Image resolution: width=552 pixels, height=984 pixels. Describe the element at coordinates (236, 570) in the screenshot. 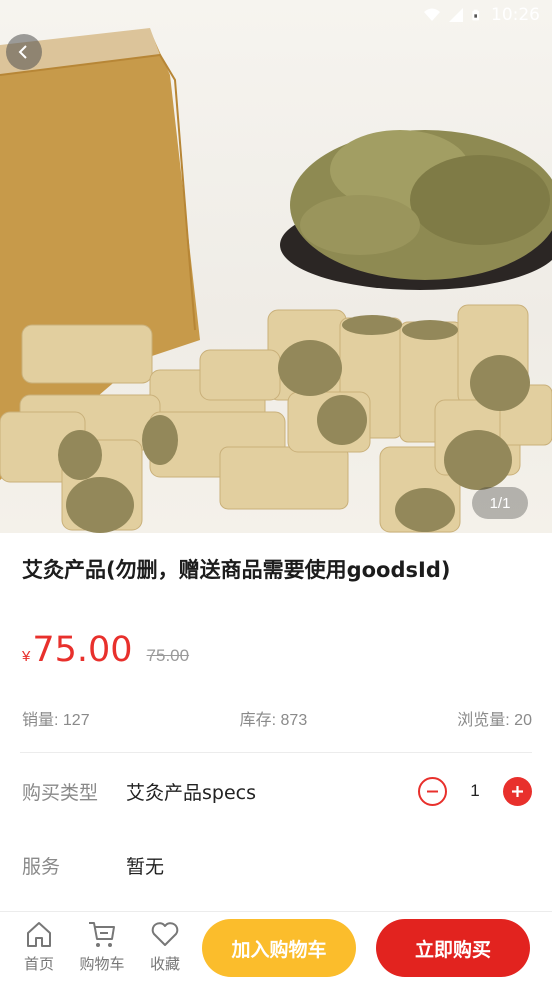

I see `product-title: 艾灸产品(勿删，赠送商品需要使用goodsId)` at that location.